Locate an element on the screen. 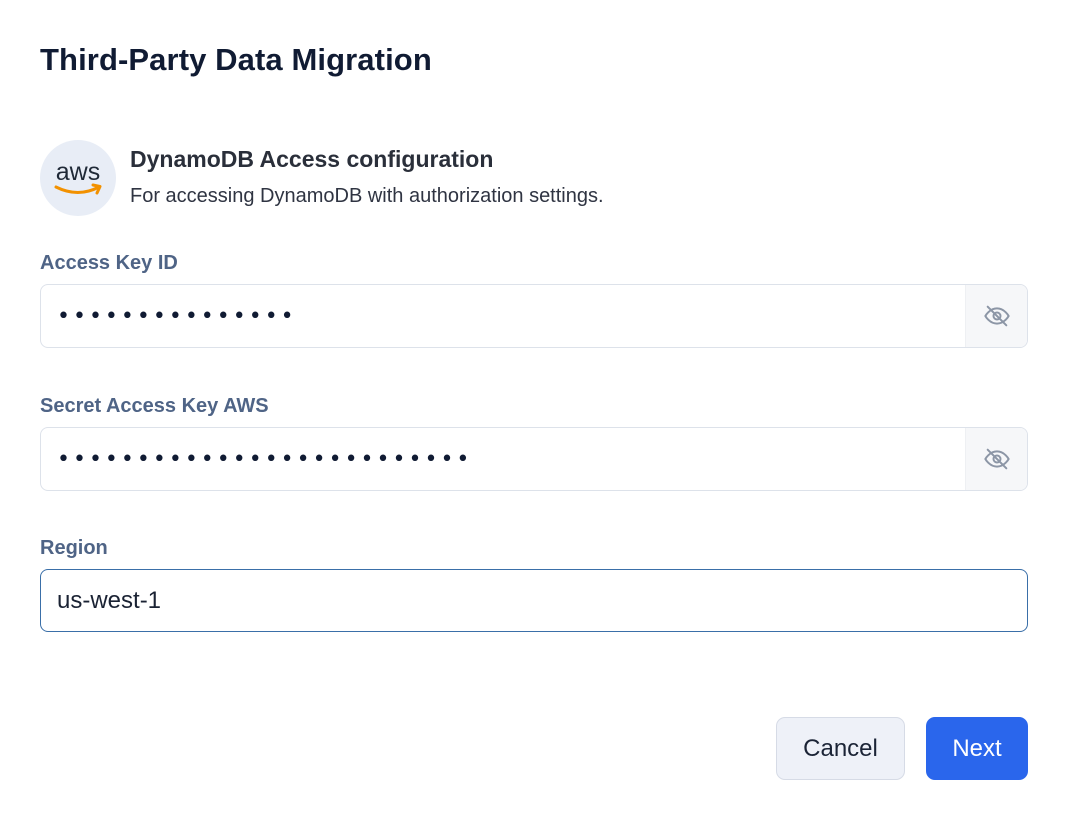  secret-key-field: •••••••••••••••••••••••••• is located at coordinates (534, 459).